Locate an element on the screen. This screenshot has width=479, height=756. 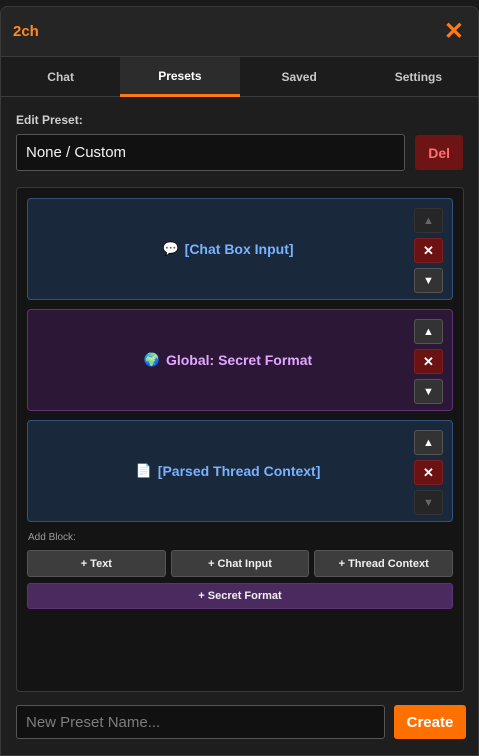
block-title: 💬 [Chat Box Input] is located at coordinates (239, 249).